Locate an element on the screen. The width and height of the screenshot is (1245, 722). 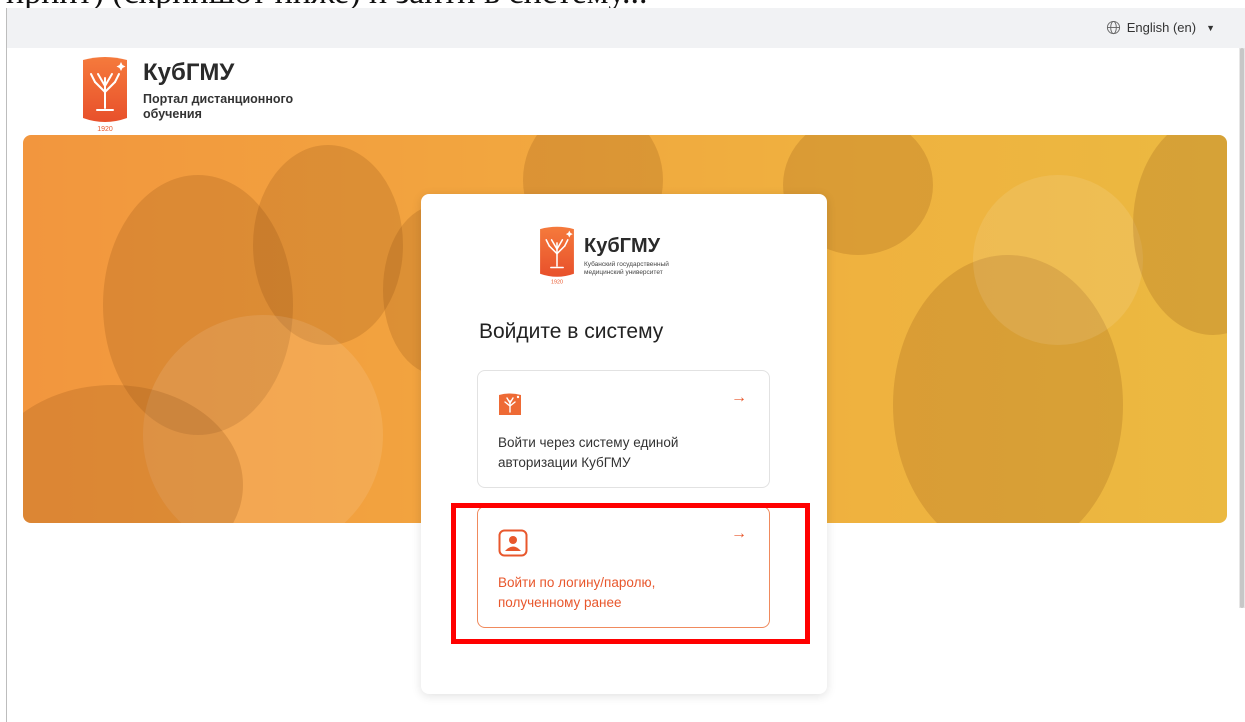
globe-icon is located at coordinates (1113, 27).